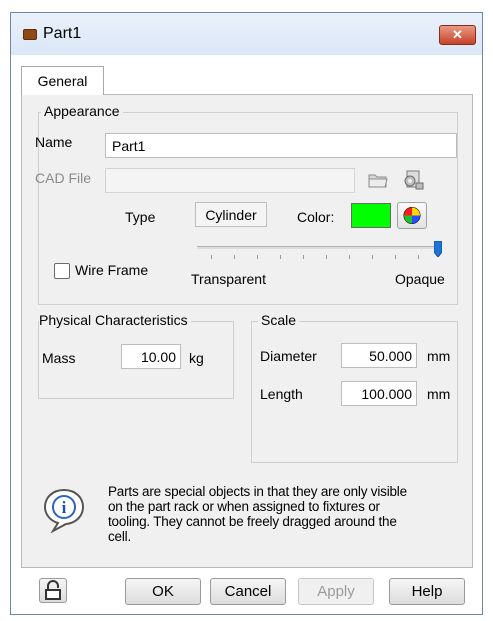 The image size is (493, 621). Describe the element at coordinates (319, 247) in the screenshot. I see `transparency-slider-track` at that location.